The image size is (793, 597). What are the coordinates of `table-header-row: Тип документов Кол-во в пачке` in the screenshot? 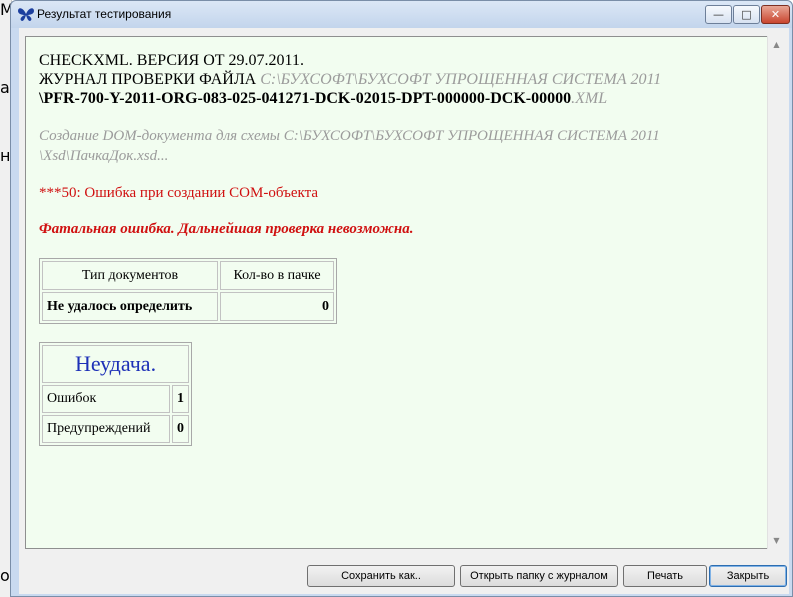 It's located at (188, 275).